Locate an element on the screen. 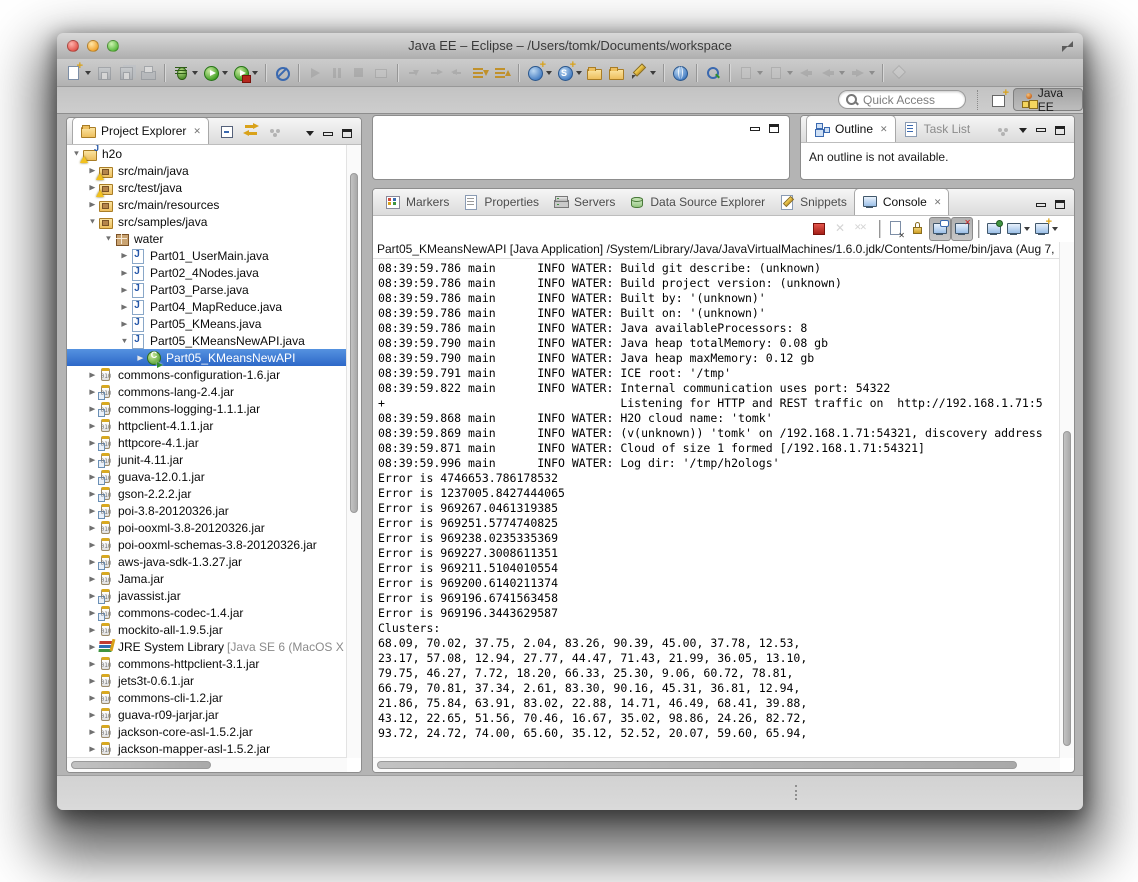 The image size is (1138, 882). link-with-editor-button is located at coordinates (250, 130).